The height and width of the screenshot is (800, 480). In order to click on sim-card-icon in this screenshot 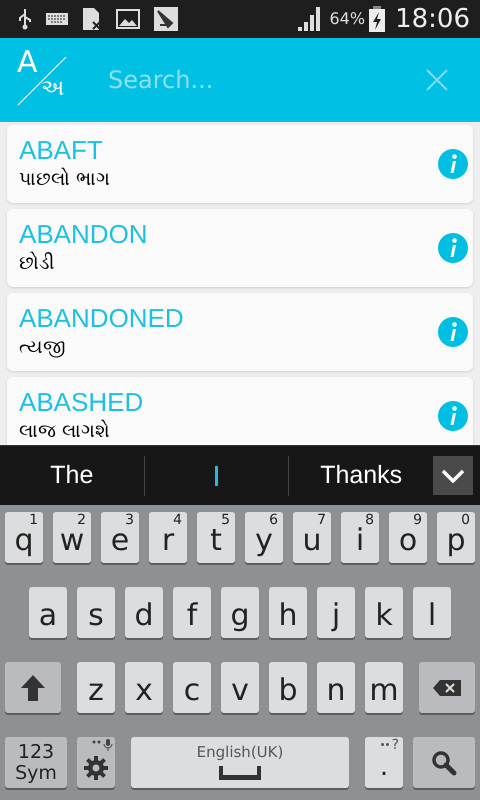, I will do `click(92, 19)`.